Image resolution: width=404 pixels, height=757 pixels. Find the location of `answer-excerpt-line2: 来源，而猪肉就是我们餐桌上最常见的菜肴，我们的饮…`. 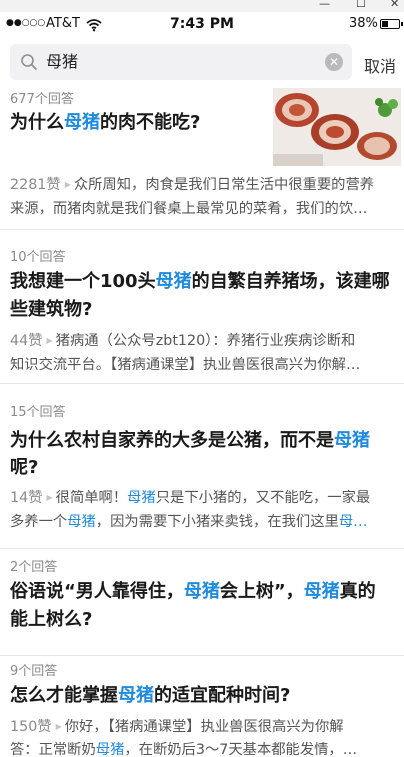

answer-excerpt-line2: 来源，而猪肉就是我们餐桌上最常见的菜肴，我们的饮… is located at coordinates (189, 209).